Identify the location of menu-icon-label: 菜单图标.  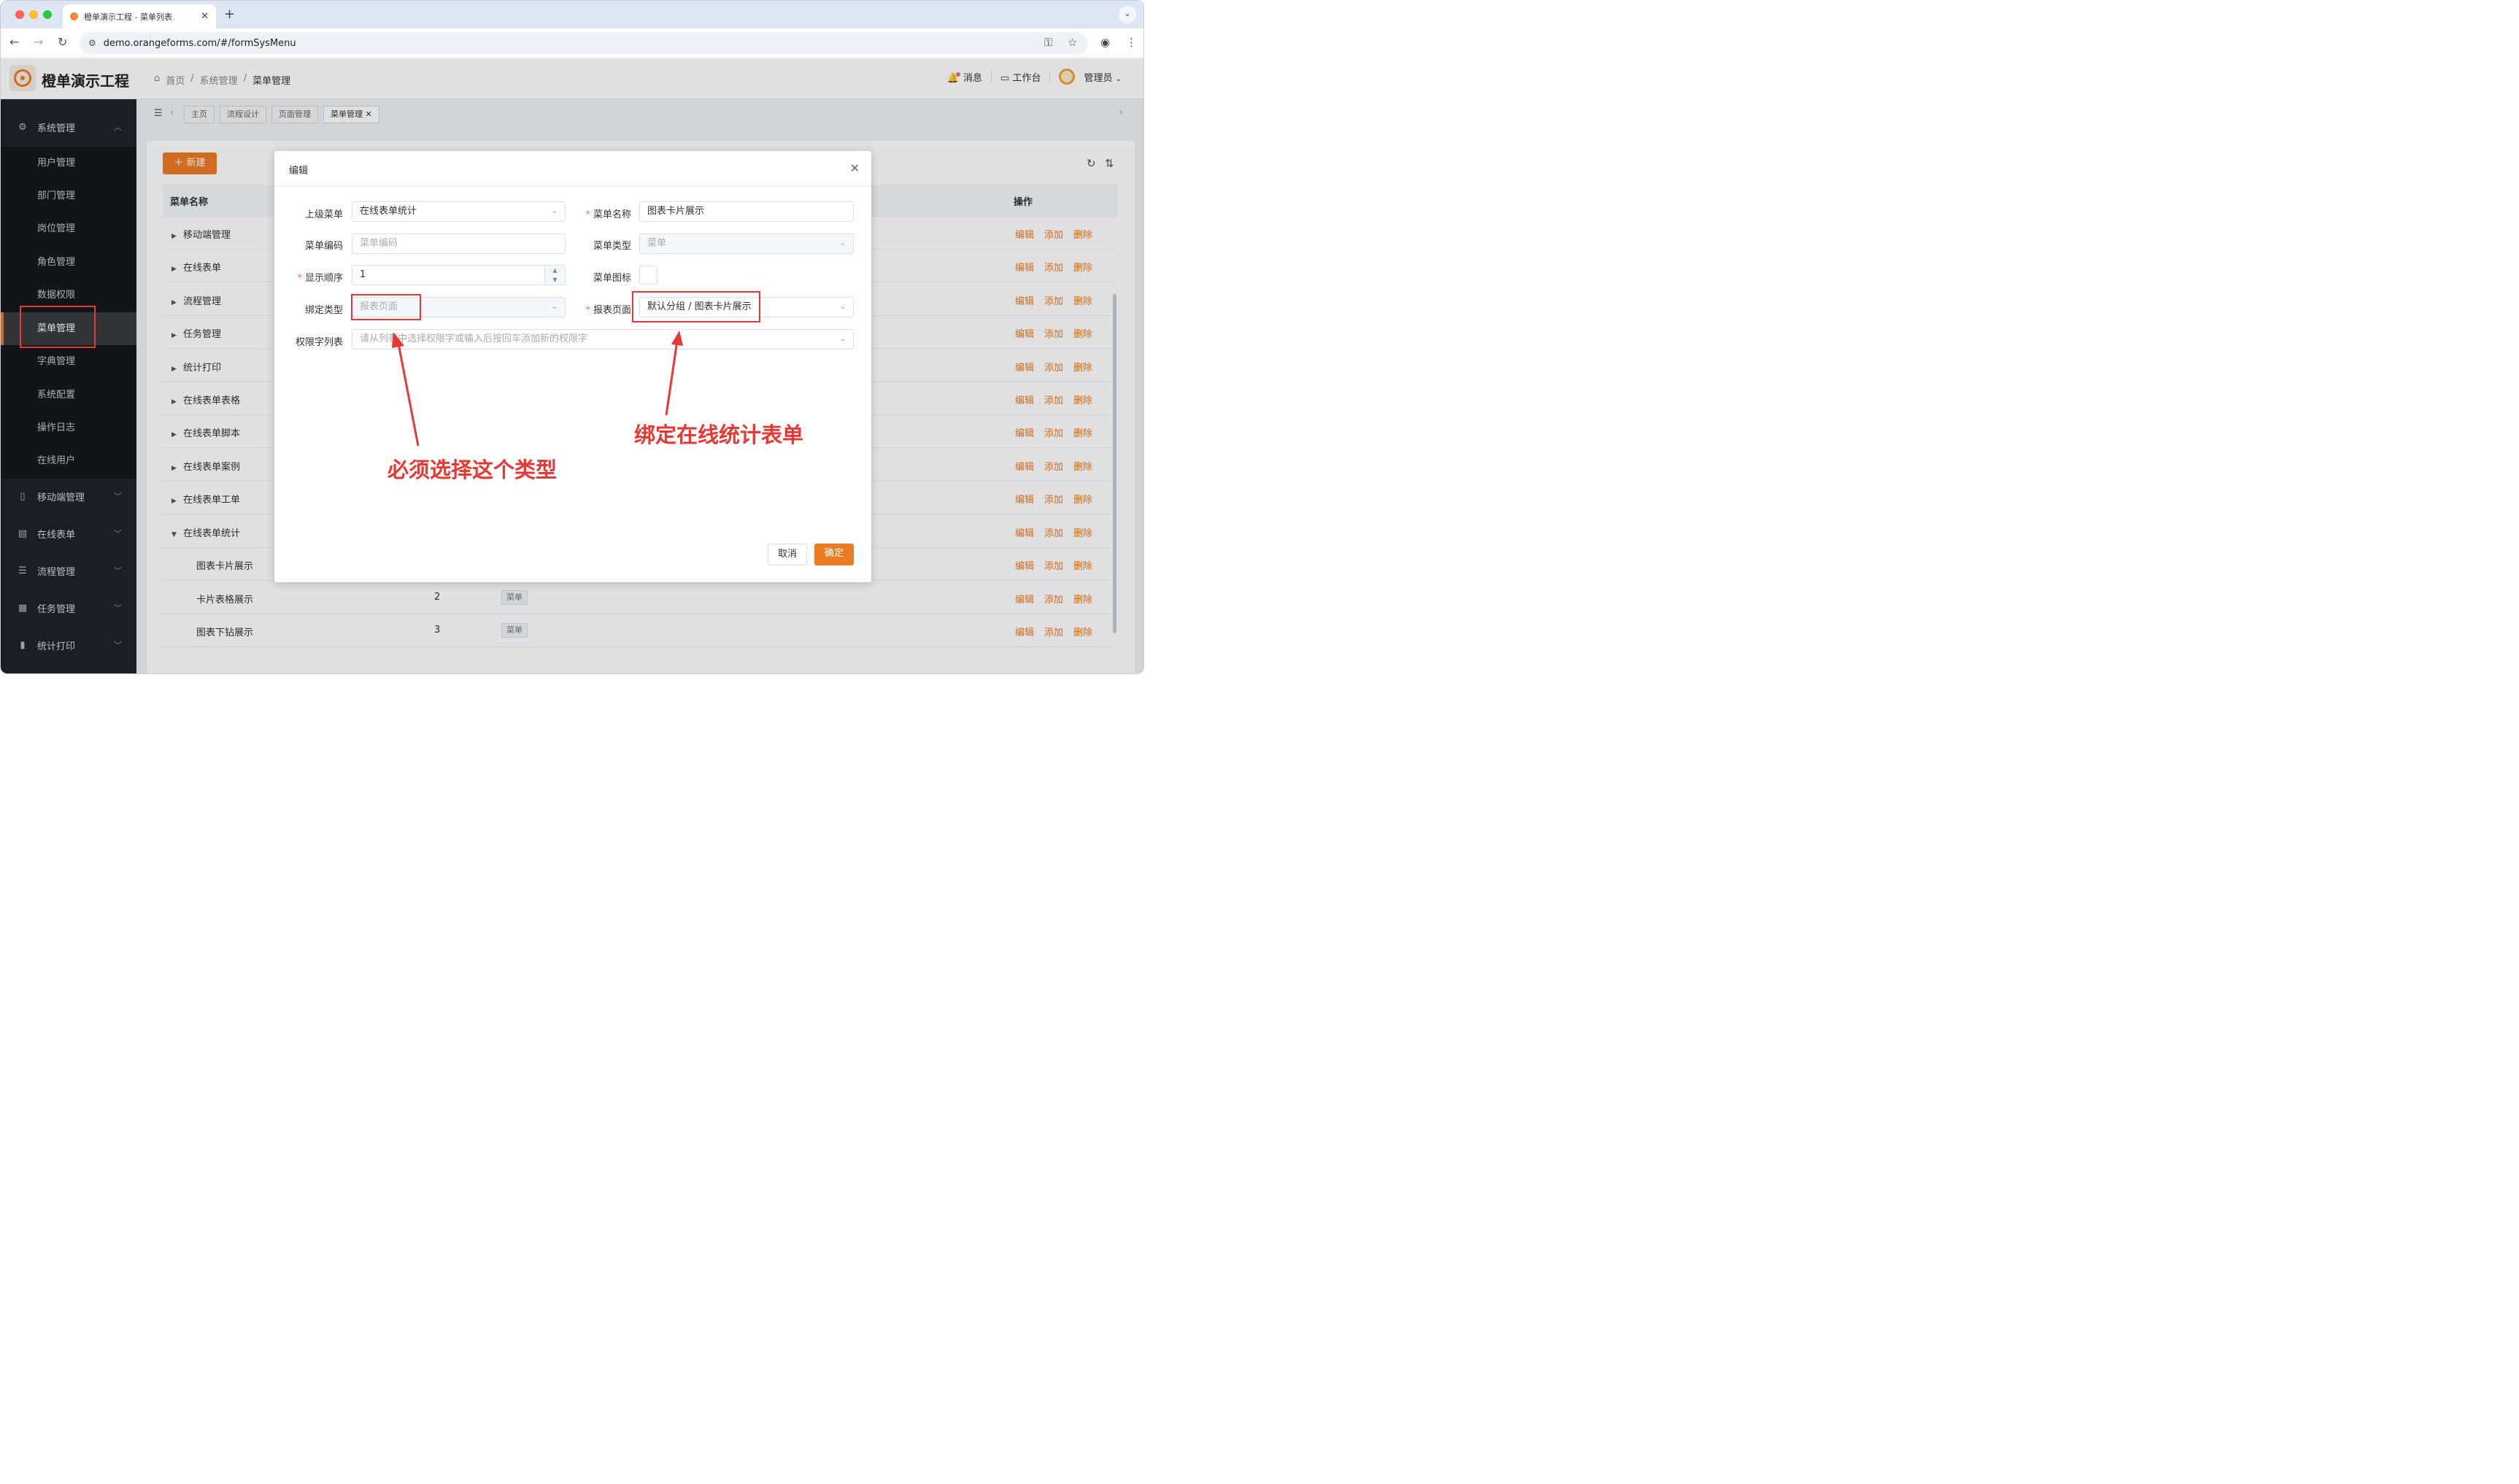
(612, 278).